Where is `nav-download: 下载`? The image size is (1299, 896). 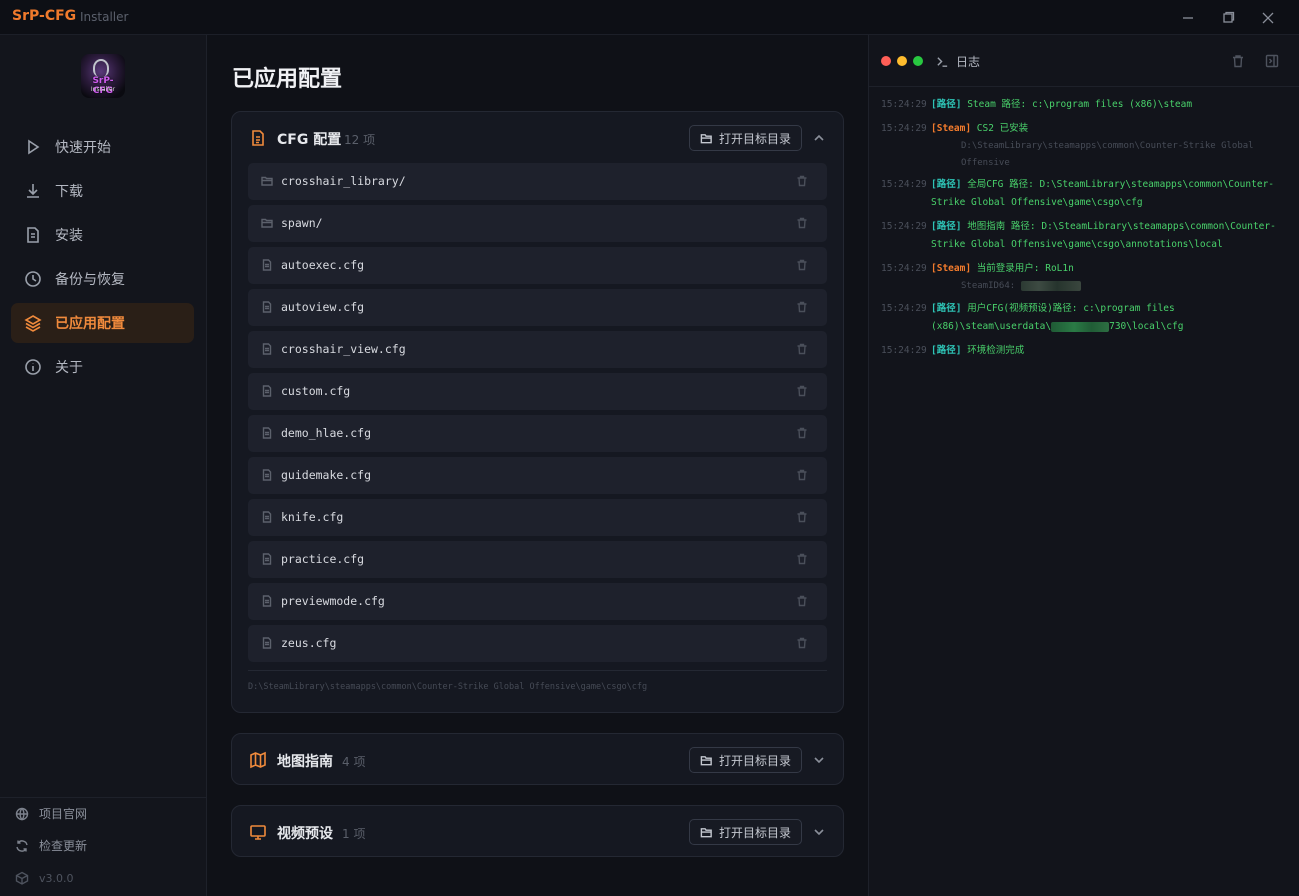
nav-download: 下载 is located at coordinates (102, 191).